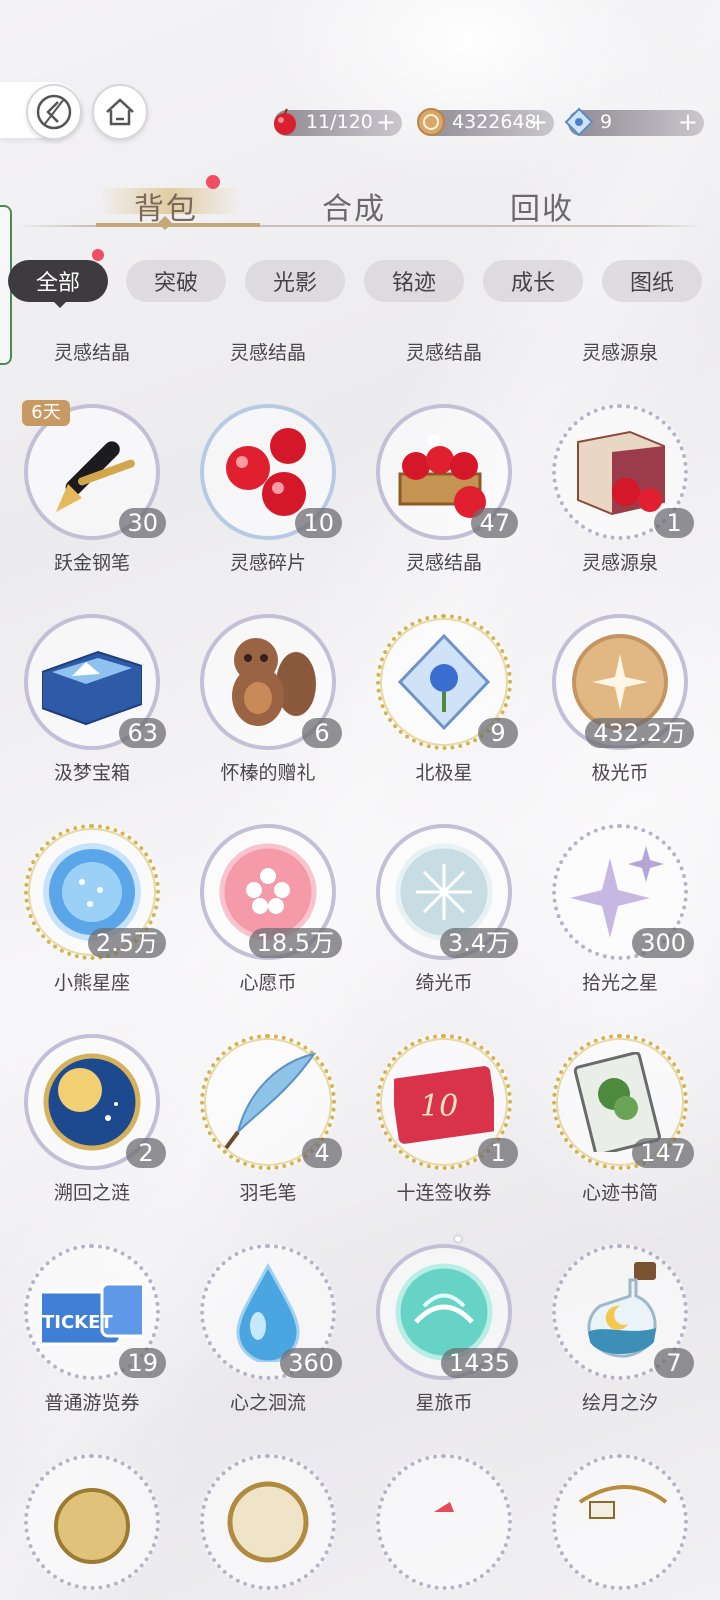 The height and width of the screenshot is (1600, 720). Describe the element at coordinates (60, 304) in the screenshot. I see `chip-pointer` at that location.